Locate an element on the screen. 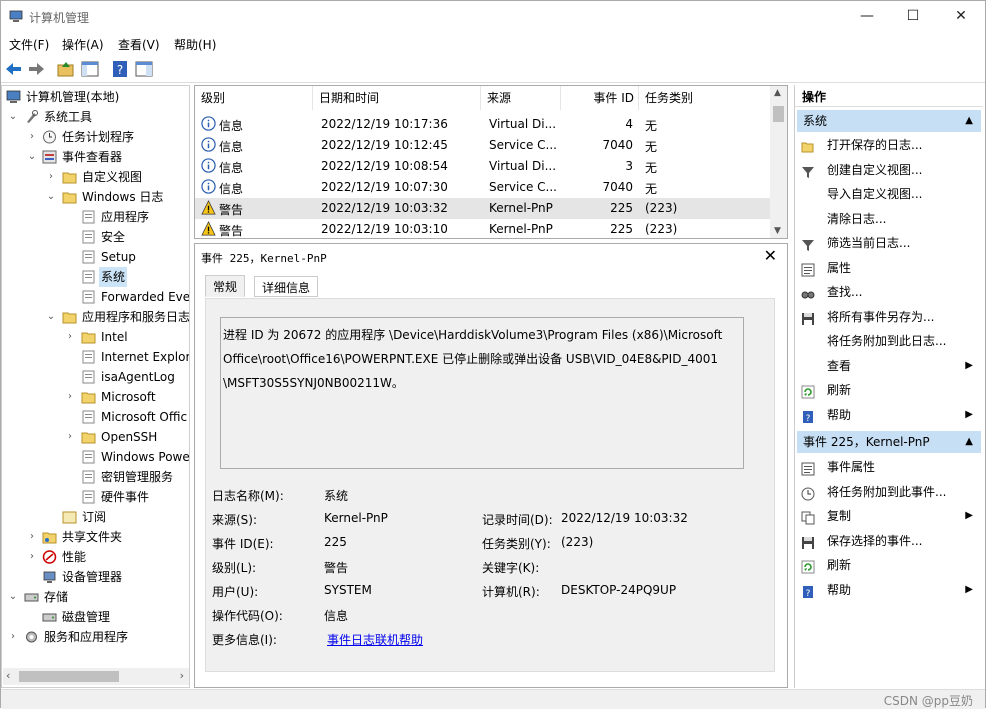  cell-event-id: 7040 is located at coordinates (617, 145).